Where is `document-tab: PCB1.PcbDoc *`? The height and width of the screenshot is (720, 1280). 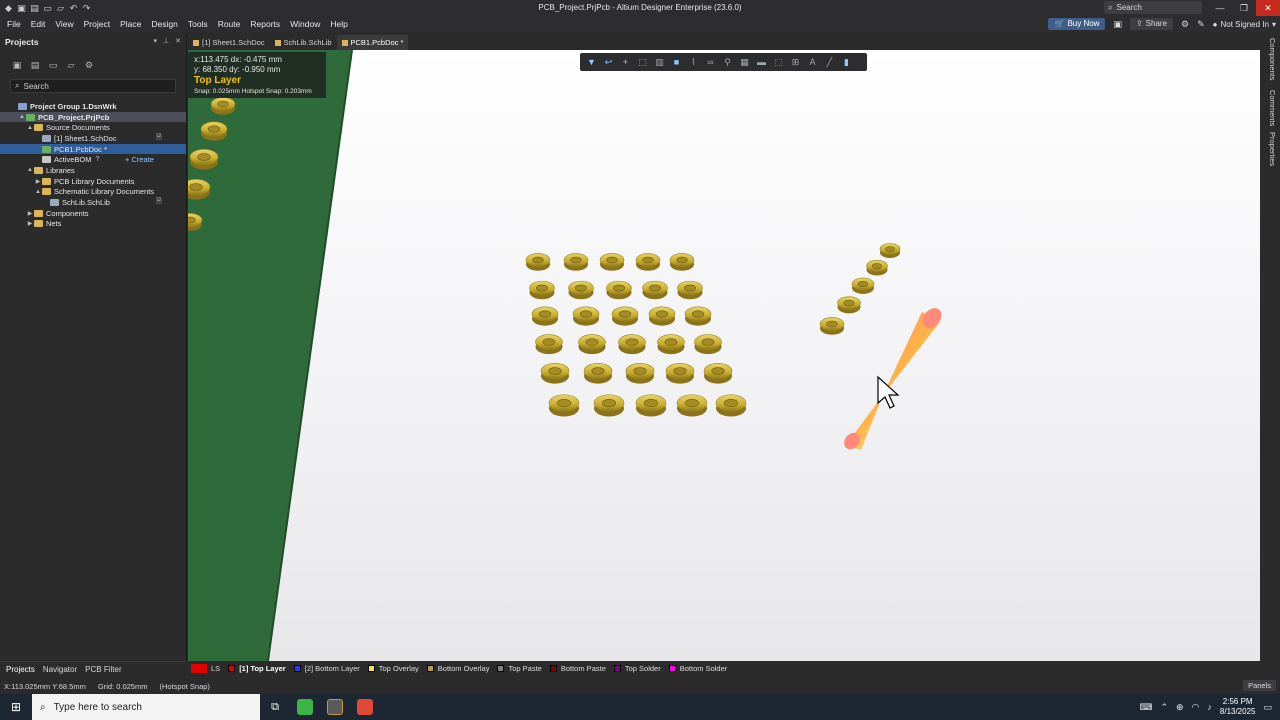 document-tab: PCB1.PcbDoc * is located at coordinates (372, 42).